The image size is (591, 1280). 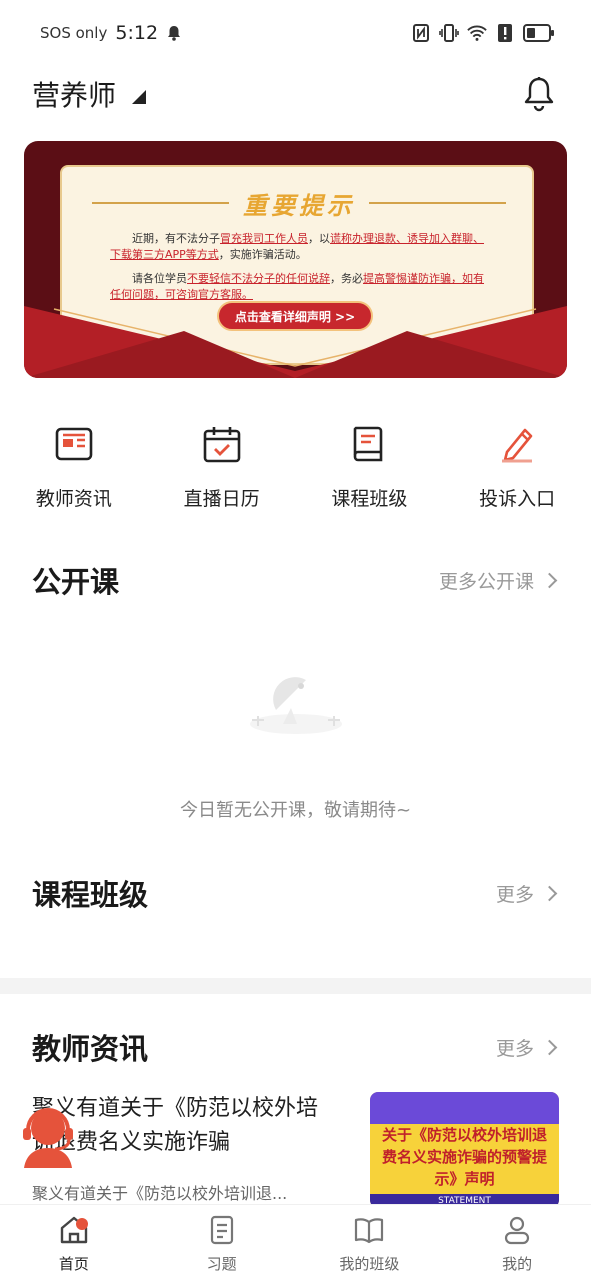 What do you see at coordinates (139, 97) in the screenshot?
I see `dropdown-triangle-icon` at bounding box center [139, 97].